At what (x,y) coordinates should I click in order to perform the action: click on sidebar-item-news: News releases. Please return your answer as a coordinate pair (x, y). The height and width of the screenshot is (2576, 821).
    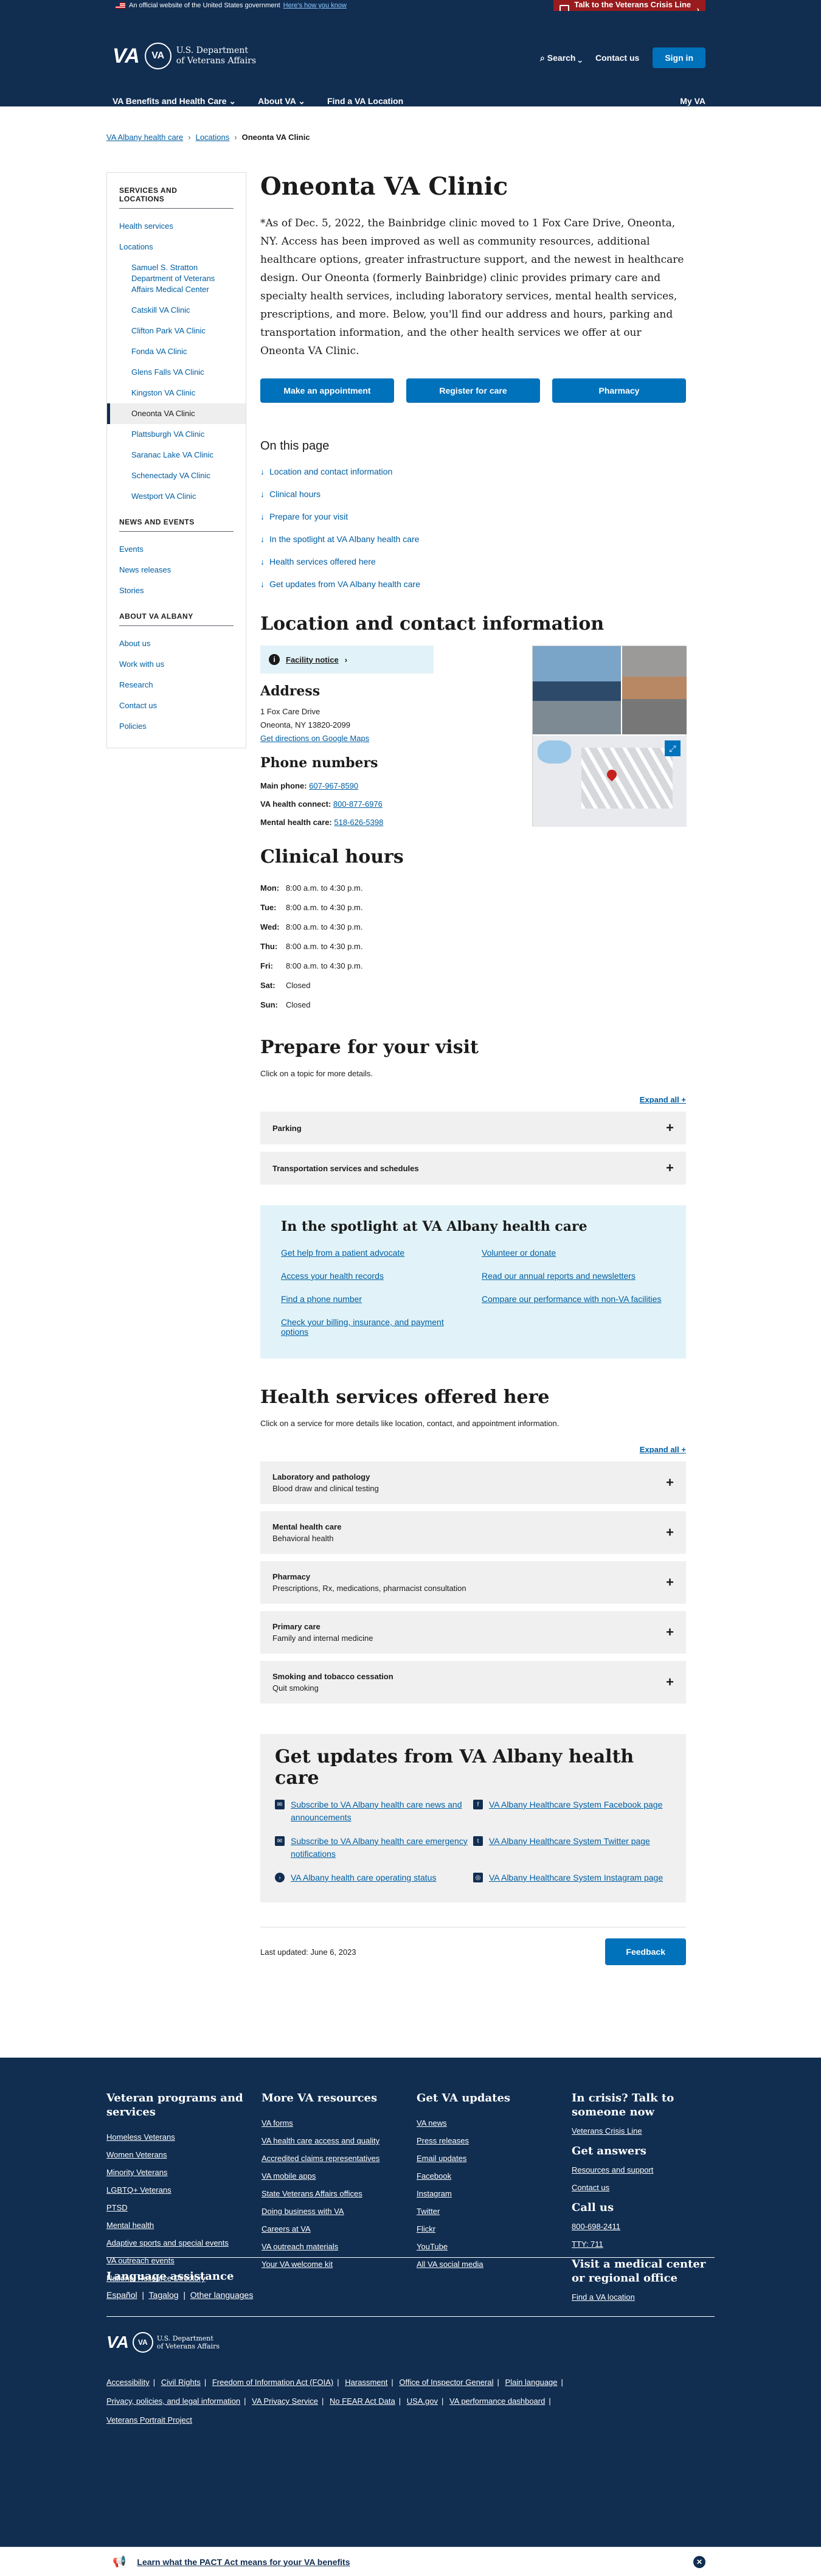
    Looking at the image, I should click on (176, 570).